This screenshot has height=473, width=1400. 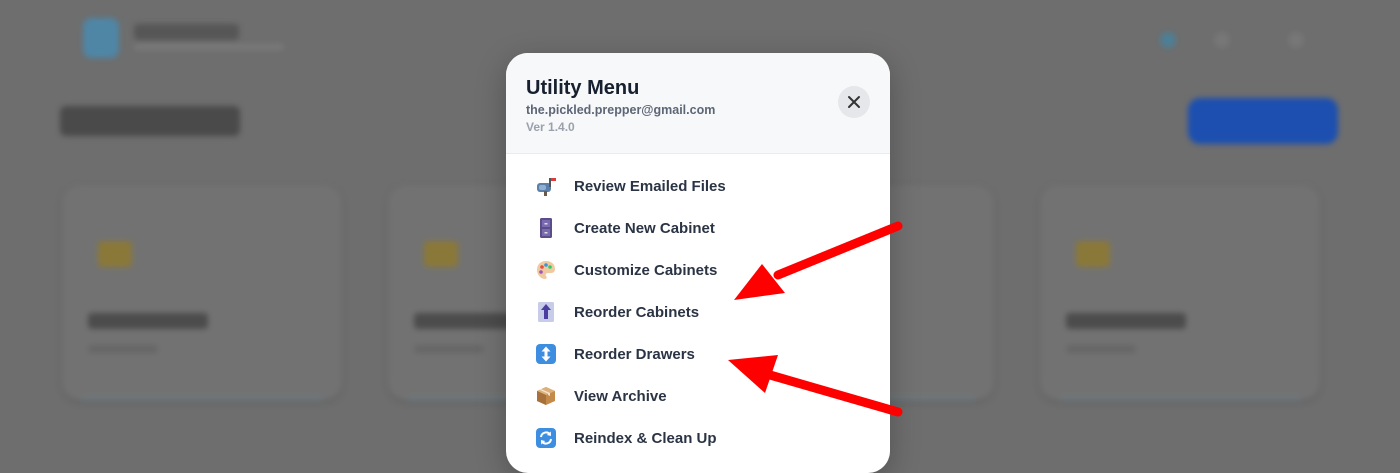 What do you see at coordinates (699, 354) in the screenshot?
I see `menu-item-reorder-drawers: Reorder Drawers` at bounding box center [699, 354].